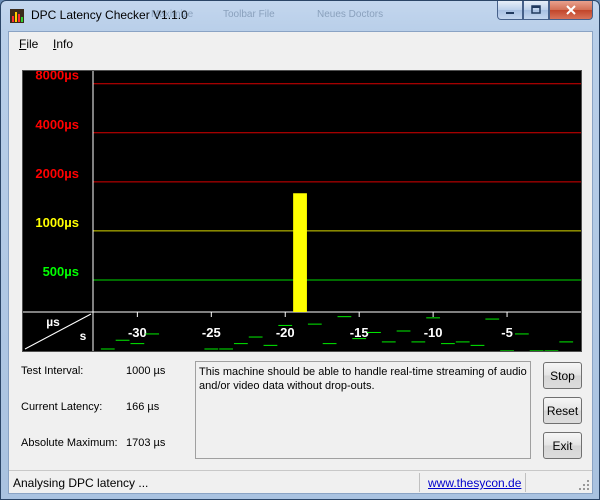 The image size is (600, 500). Describe the element at coordinates (211, 332) in the screenshot. I see `x-tick-label: -25` at that location.